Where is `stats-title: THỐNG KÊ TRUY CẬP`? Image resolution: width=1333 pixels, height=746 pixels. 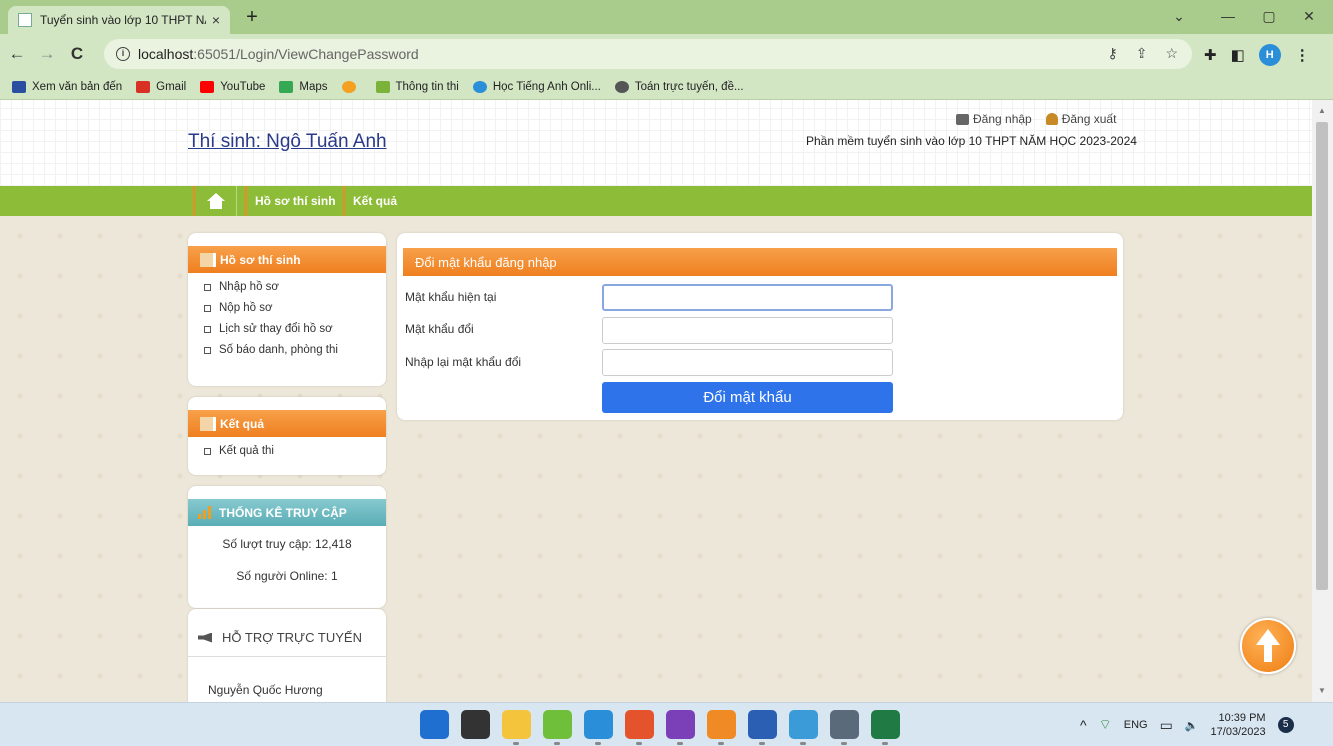
stats-title: THỐNG KÊ TRUY CẬP is located at coordinates (283, 512).